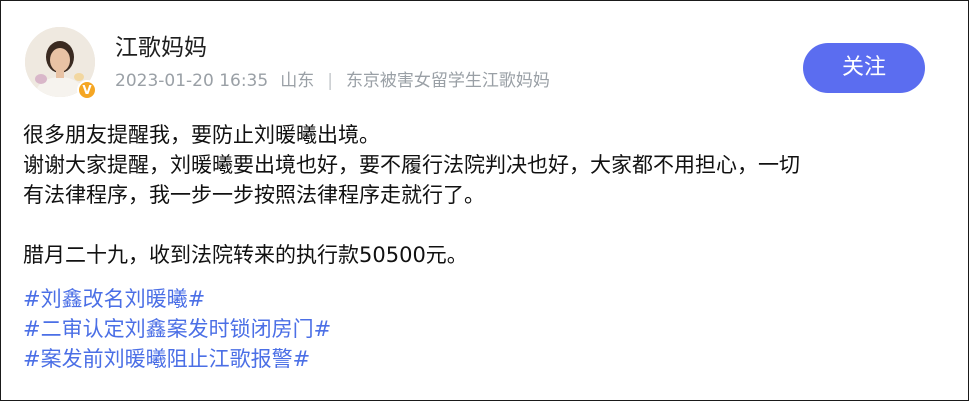  Describe the element at coordinates (864, 68) in the screenshot. I see `follow-button: 关注` at that location.